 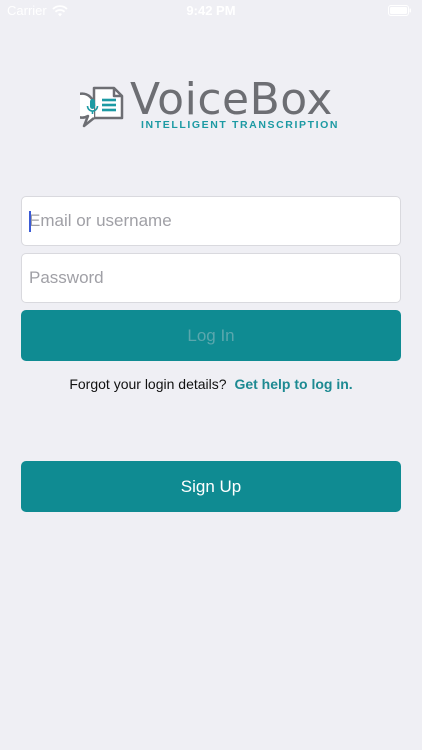 I want to click on status-bar: Carrier 9:42 PM, so click(x=211, y=11).